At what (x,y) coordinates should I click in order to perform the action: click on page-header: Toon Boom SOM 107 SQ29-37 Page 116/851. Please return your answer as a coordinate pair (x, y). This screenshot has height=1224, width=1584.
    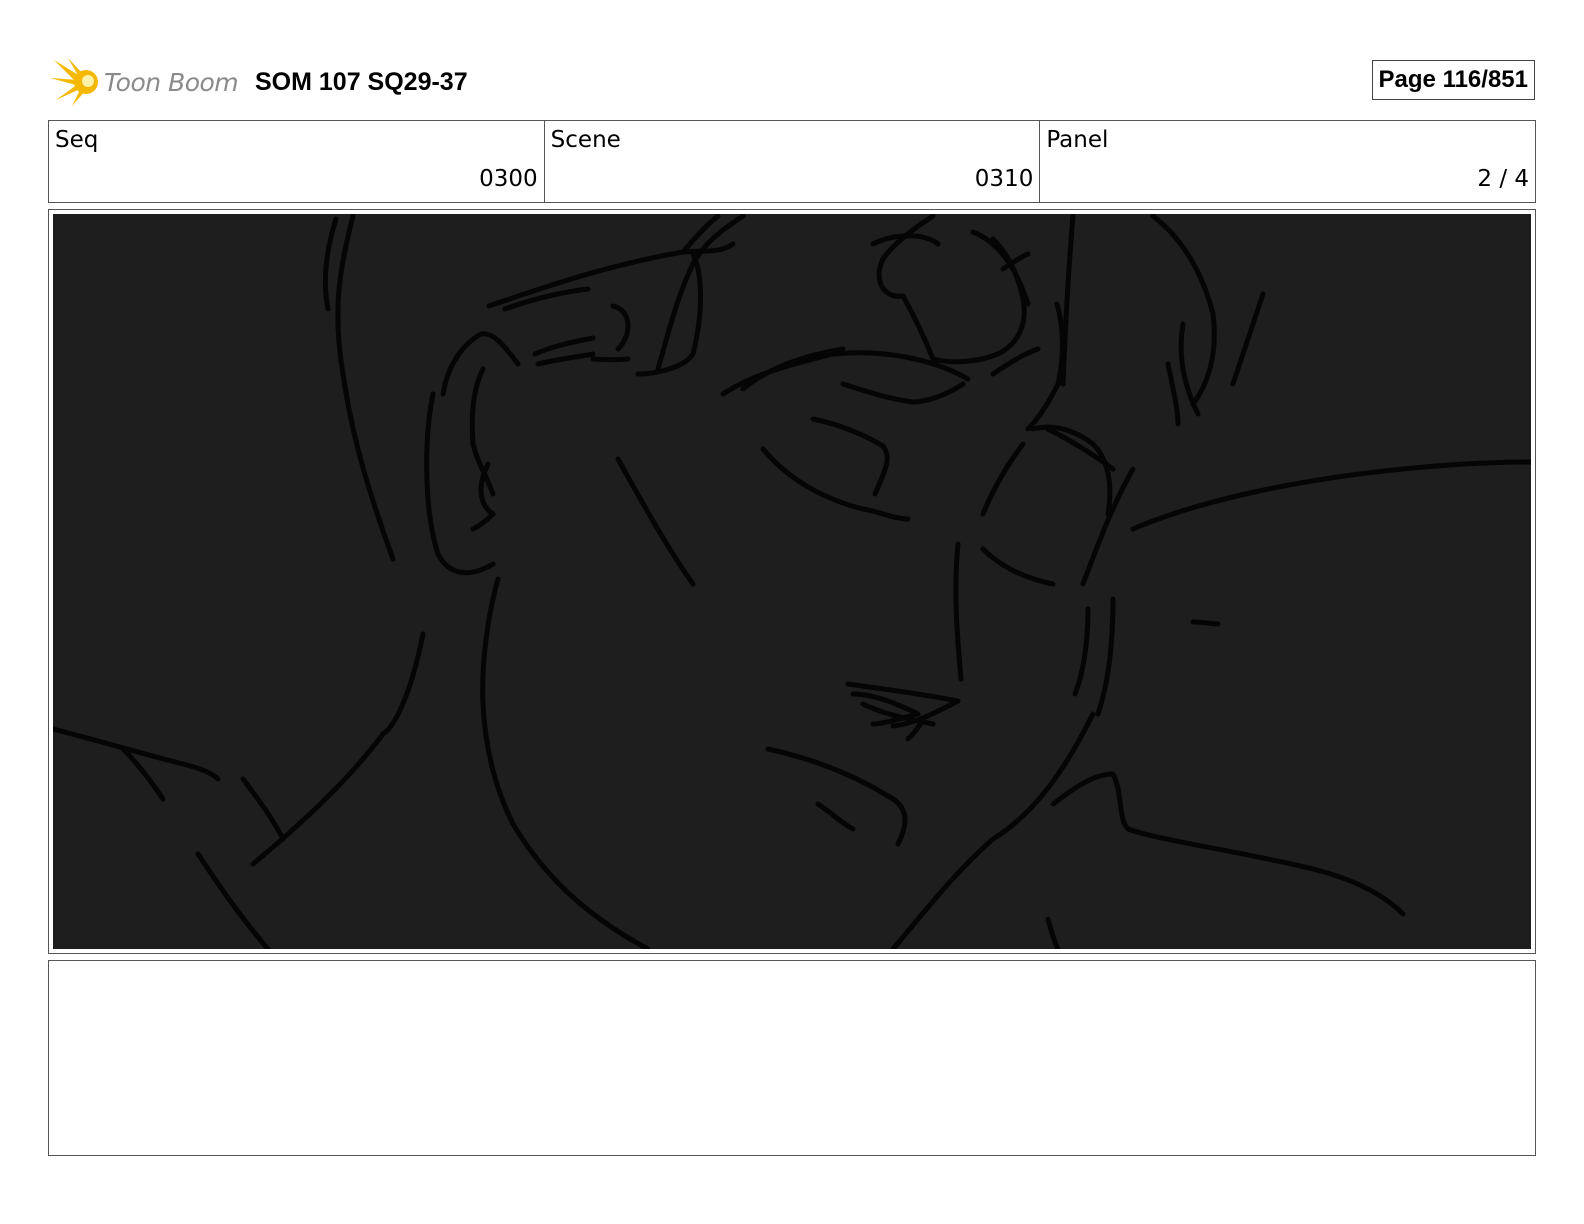
    Looking at the image, I should click on (792, 81).